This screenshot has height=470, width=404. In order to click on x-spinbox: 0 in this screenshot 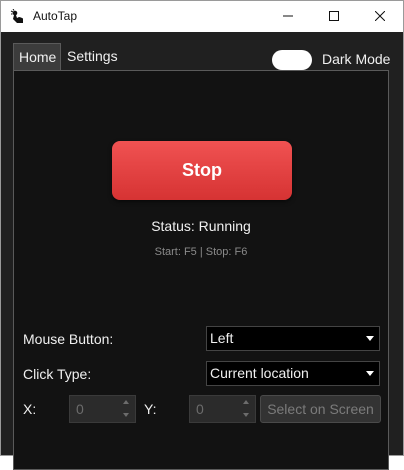, I will do `click(102, 409)`.